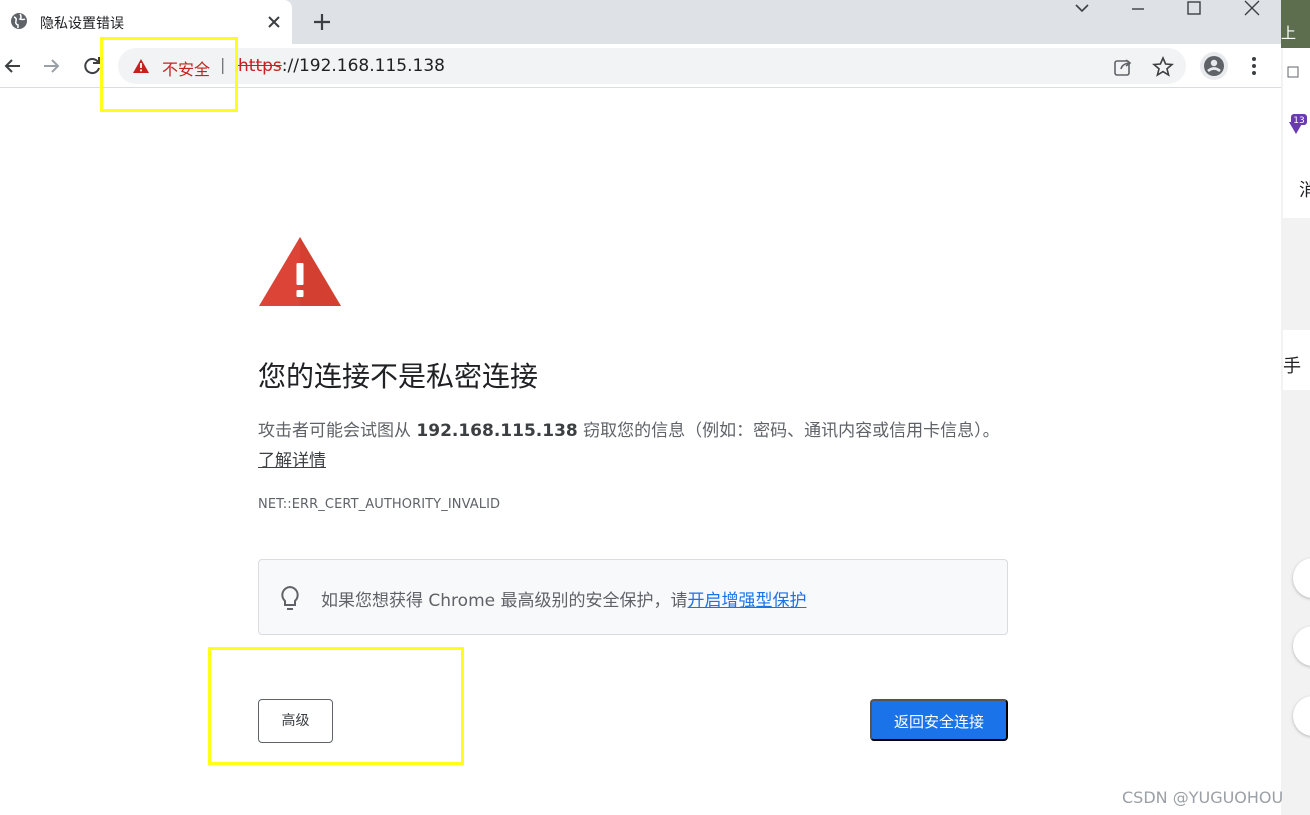 The image size is (1310, 815). What do you see at coordinates (1203, 797) in the screenshot?
I see `watermark: CSDN @YUGUOHOU` at bounding box center [1203, 797].